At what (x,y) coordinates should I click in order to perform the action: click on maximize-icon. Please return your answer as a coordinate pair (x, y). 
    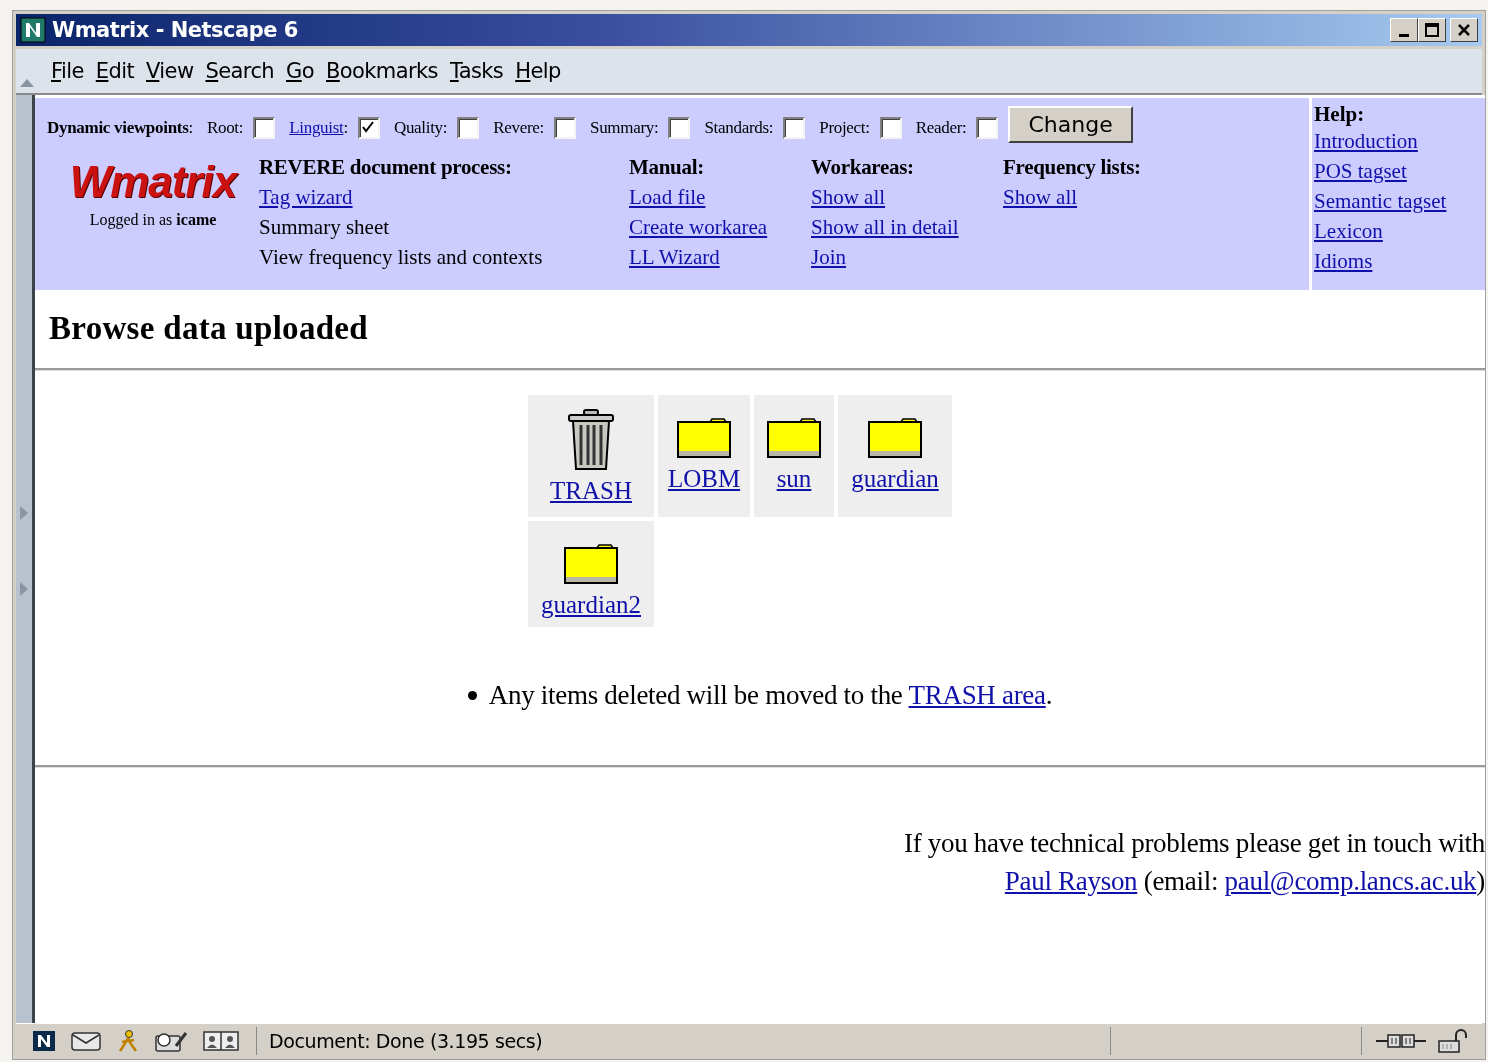
    Looking at the image, I should click on (1432, 30).